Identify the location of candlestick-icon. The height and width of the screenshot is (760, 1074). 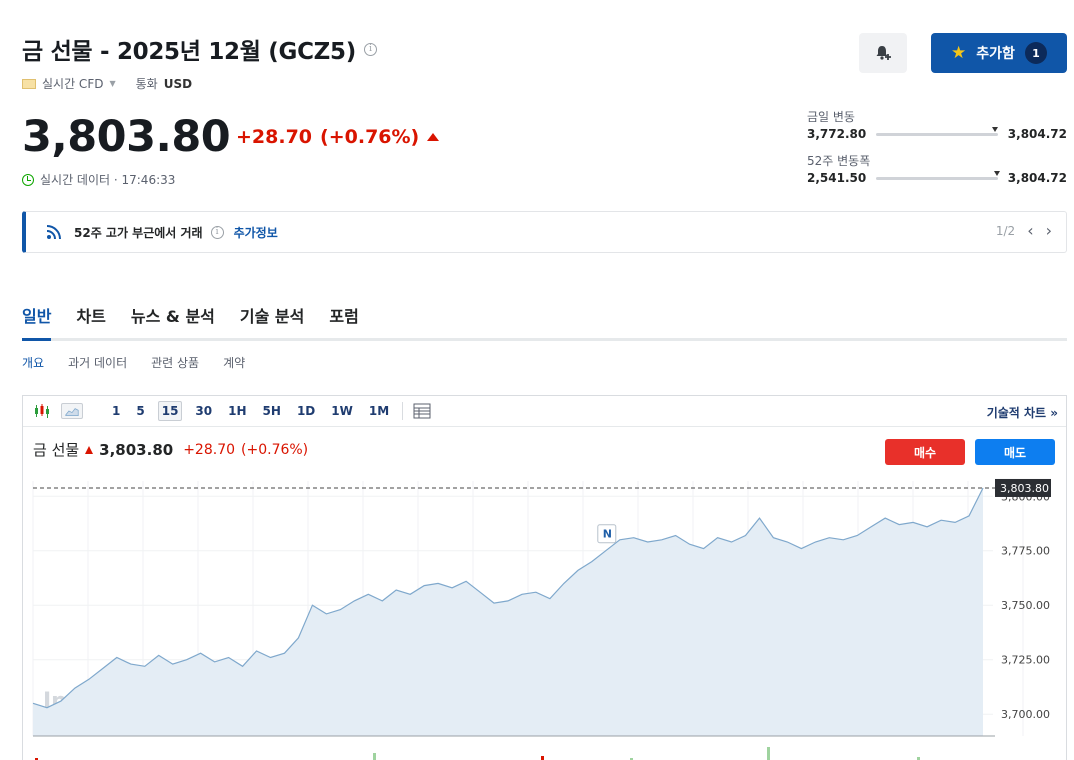
(42, 411).